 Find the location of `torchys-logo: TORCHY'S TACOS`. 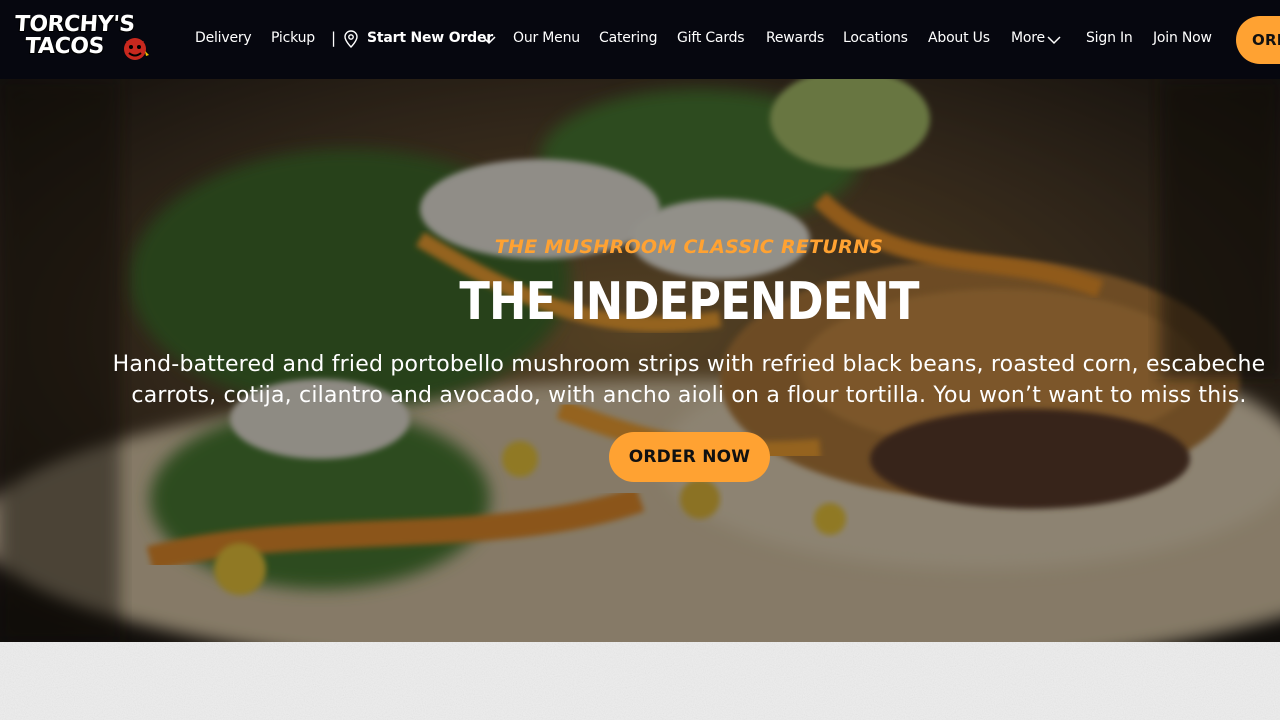

torchys-logo: TORCHY'S TACOS is located at coordinates (88, 38).